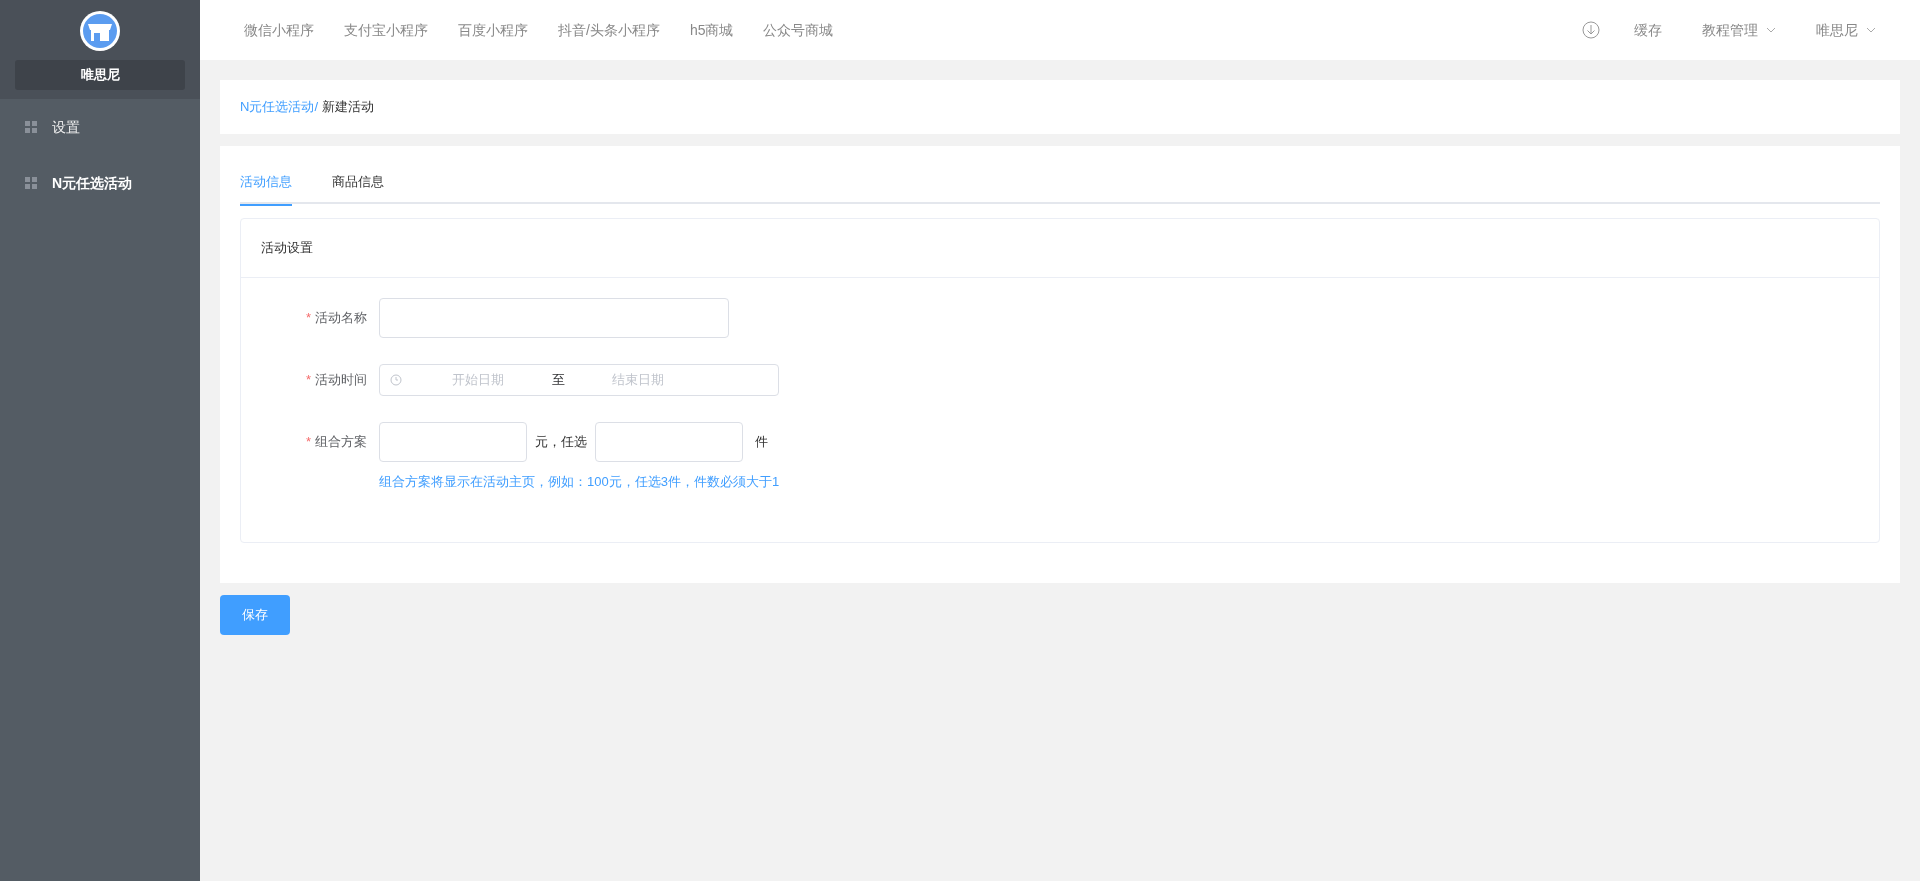  What do you see at coordinates (761, 442) in the screenshot?
I see `unit-text: 件` at bounding box center [761, 442].